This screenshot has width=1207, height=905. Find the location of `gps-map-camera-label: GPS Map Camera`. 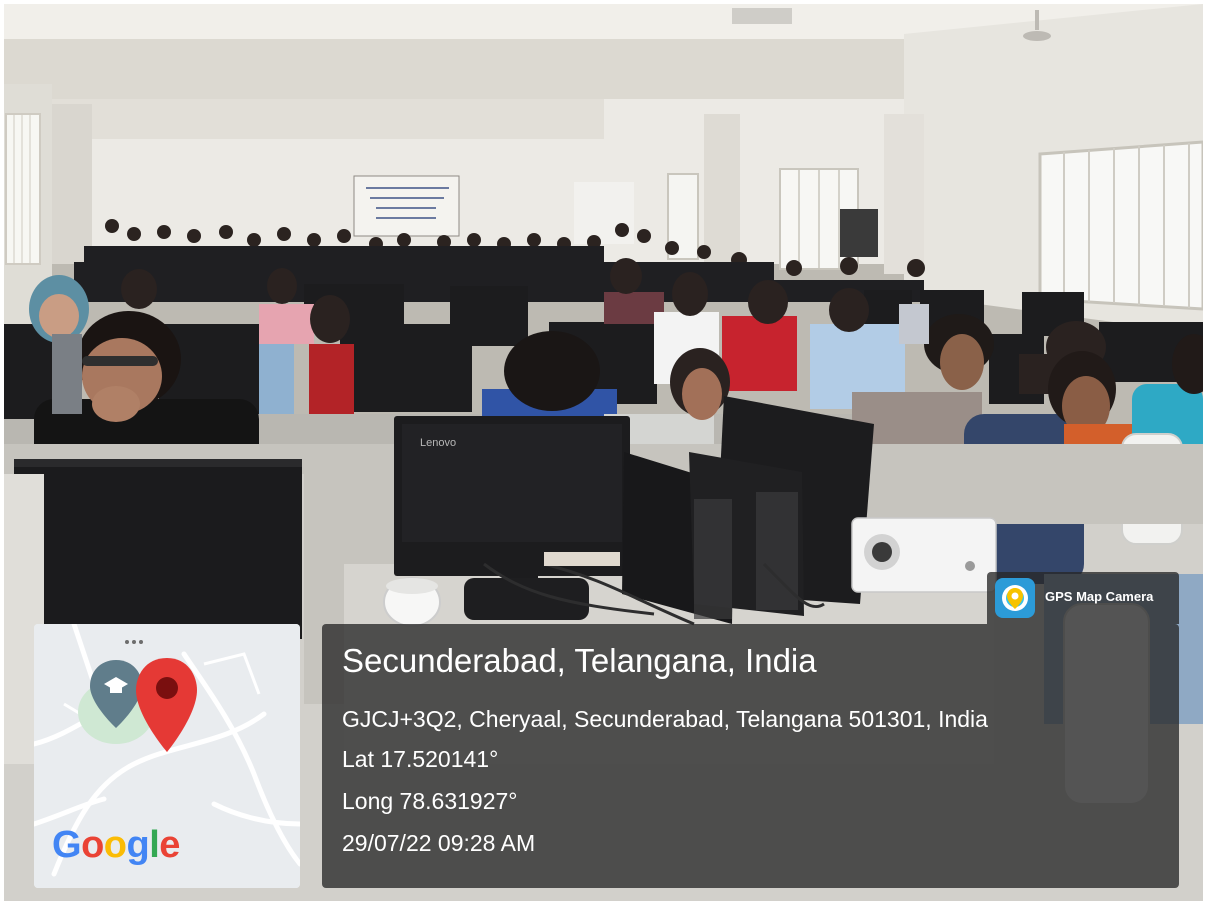

gps-map-camera-label: GPS Map Camera is located at coordinates (1099, 596).